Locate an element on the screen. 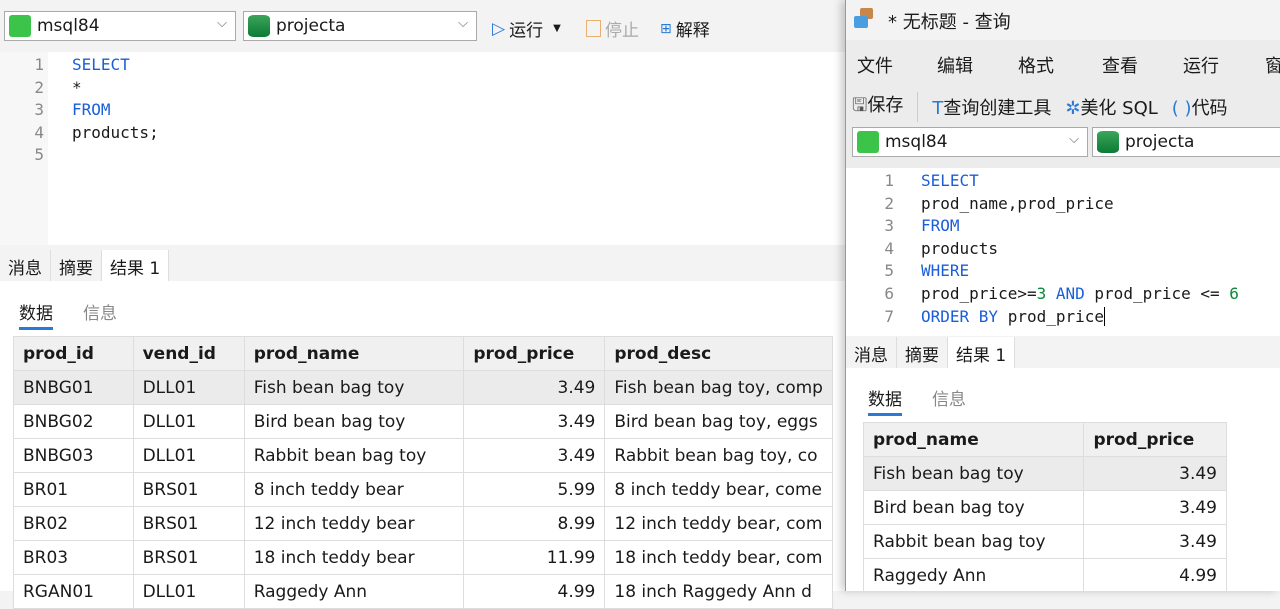 The height and width of the screenshot is (609, 1280). connection-value: msql84 is located at coordinates (68, 26).